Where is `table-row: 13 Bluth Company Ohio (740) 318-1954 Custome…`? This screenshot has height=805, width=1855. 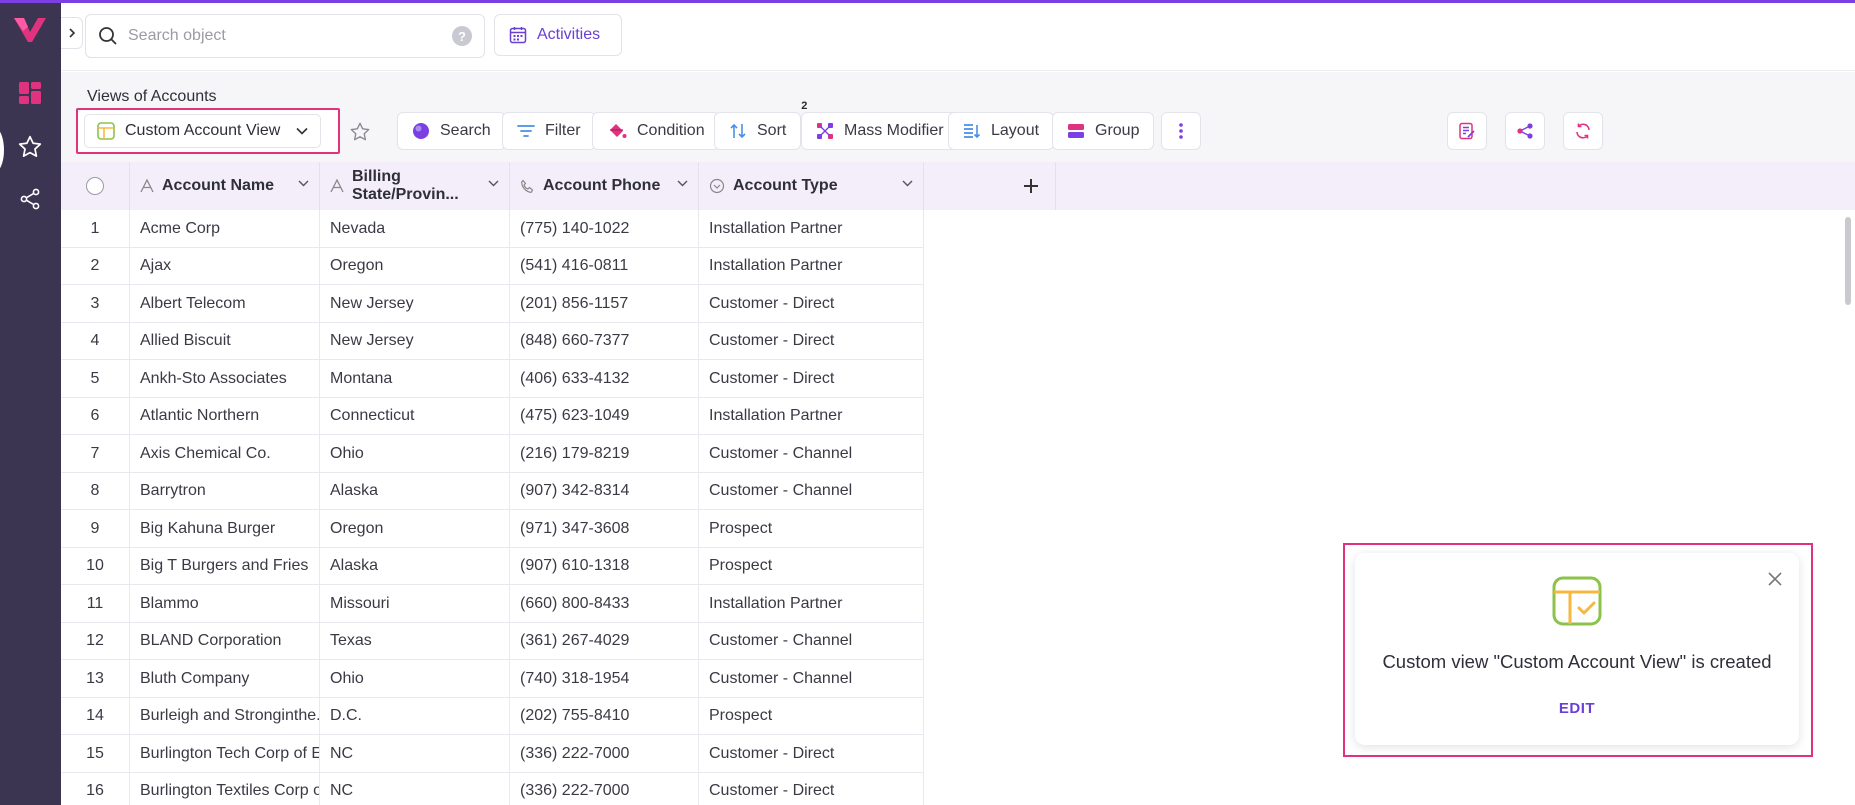 table-row: 13 Bluth Company Ohio (740) 318-1954 Custome… is located at coordinates (492, 679).